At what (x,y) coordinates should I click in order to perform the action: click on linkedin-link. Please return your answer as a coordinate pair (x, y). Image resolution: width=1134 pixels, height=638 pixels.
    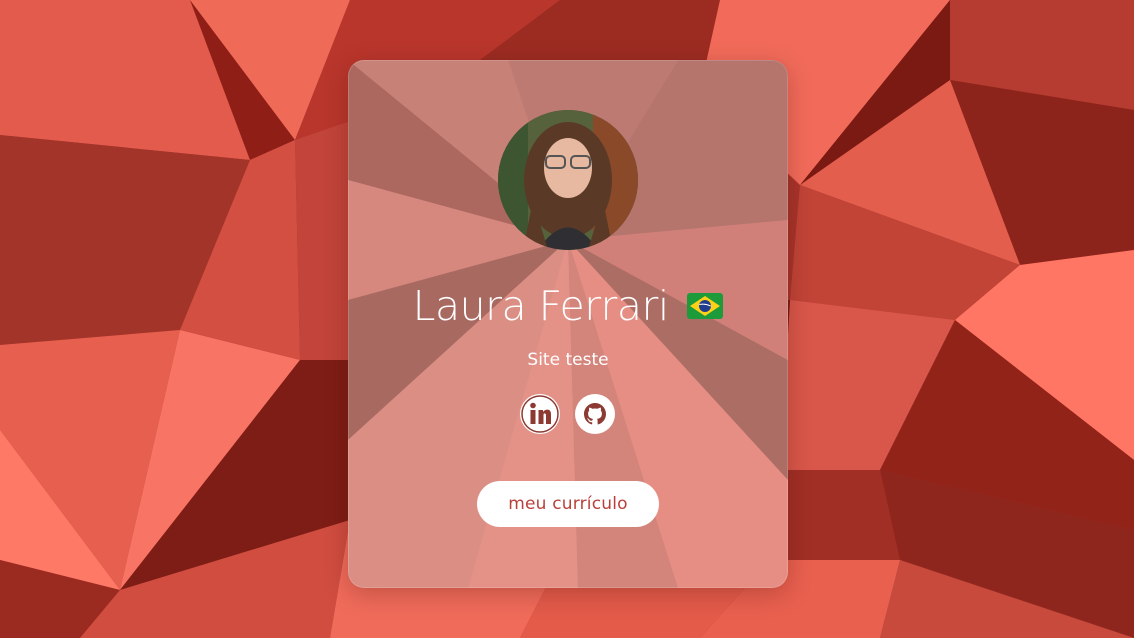
    Looking at the image, I should click on (540, 414).